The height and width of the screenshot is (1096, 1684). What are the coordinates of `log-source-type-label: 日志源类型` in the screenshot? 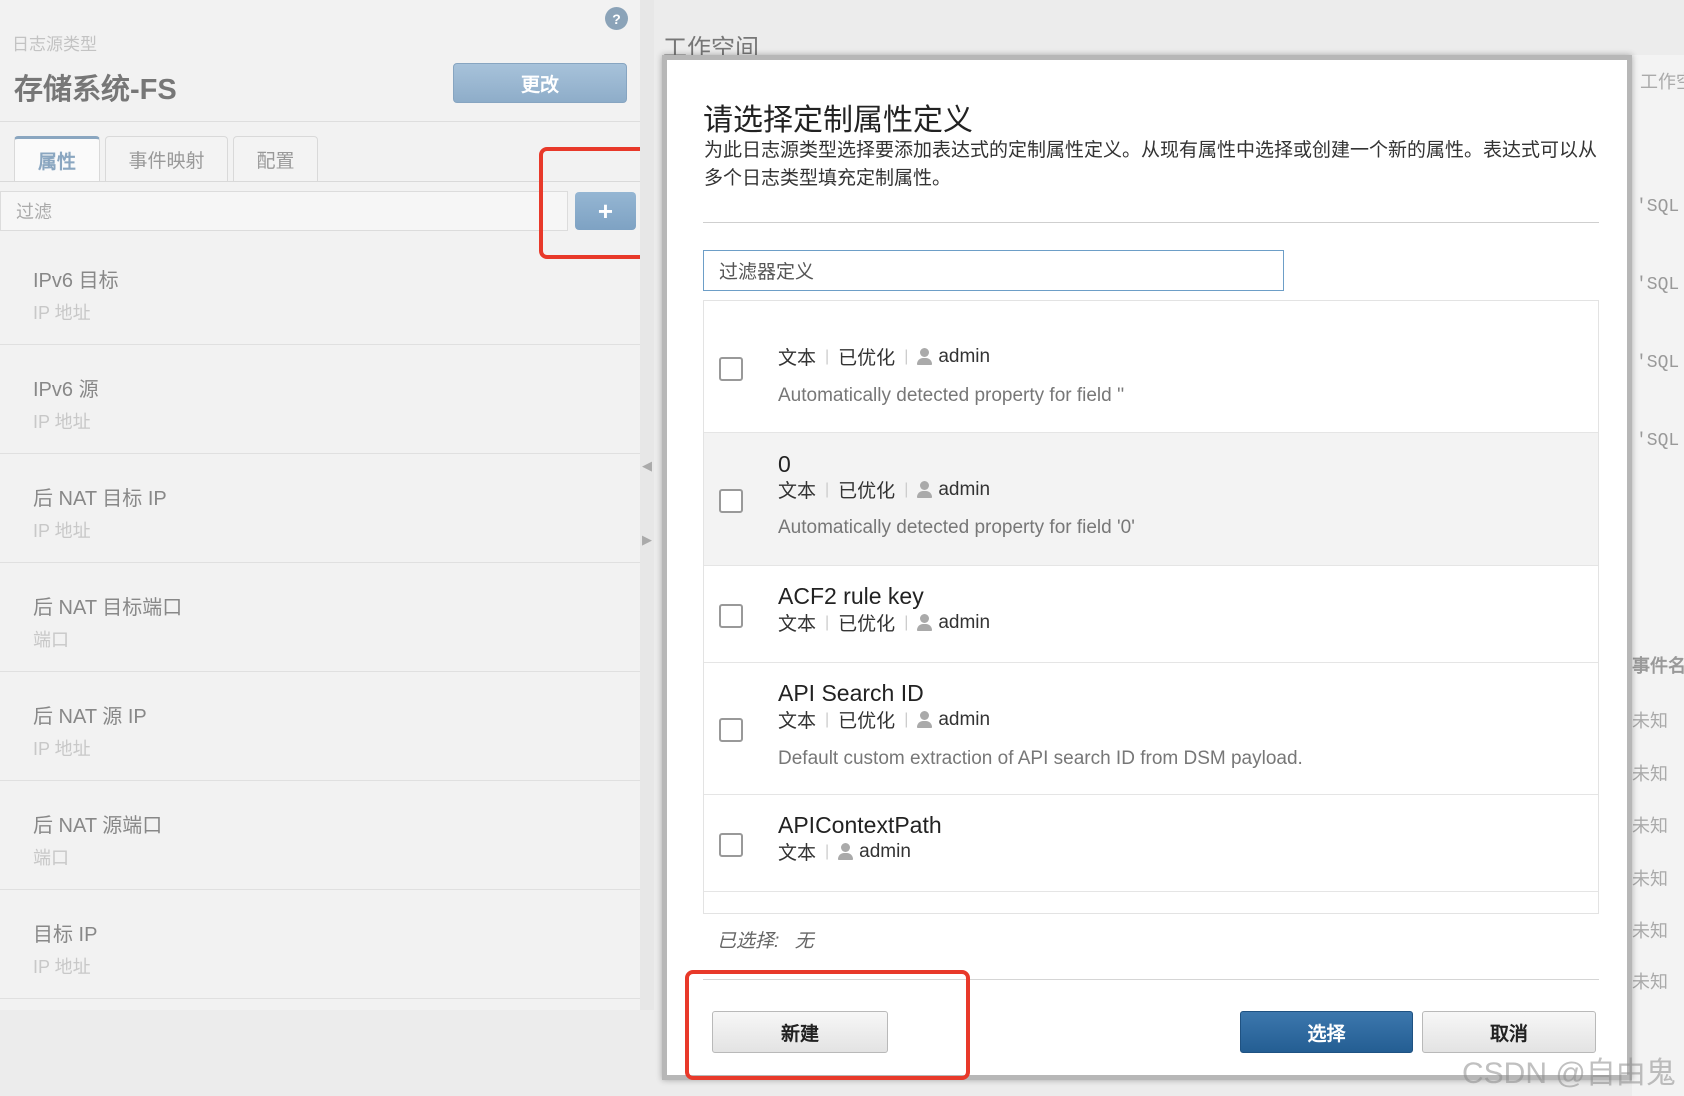 It's located at (54, 44).